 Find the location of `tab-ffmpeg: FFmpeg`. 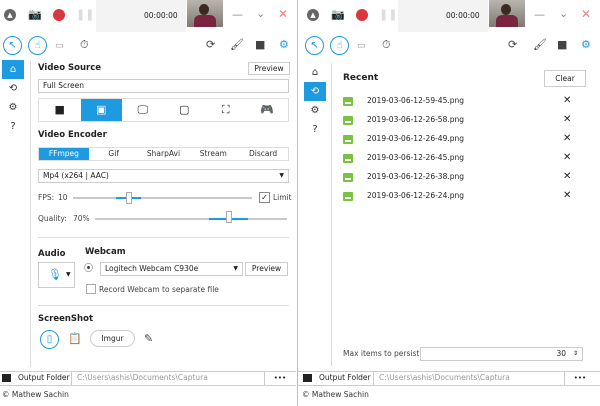

tab-ffmpeg: FFmpeg is located at coordinates (64, 154).